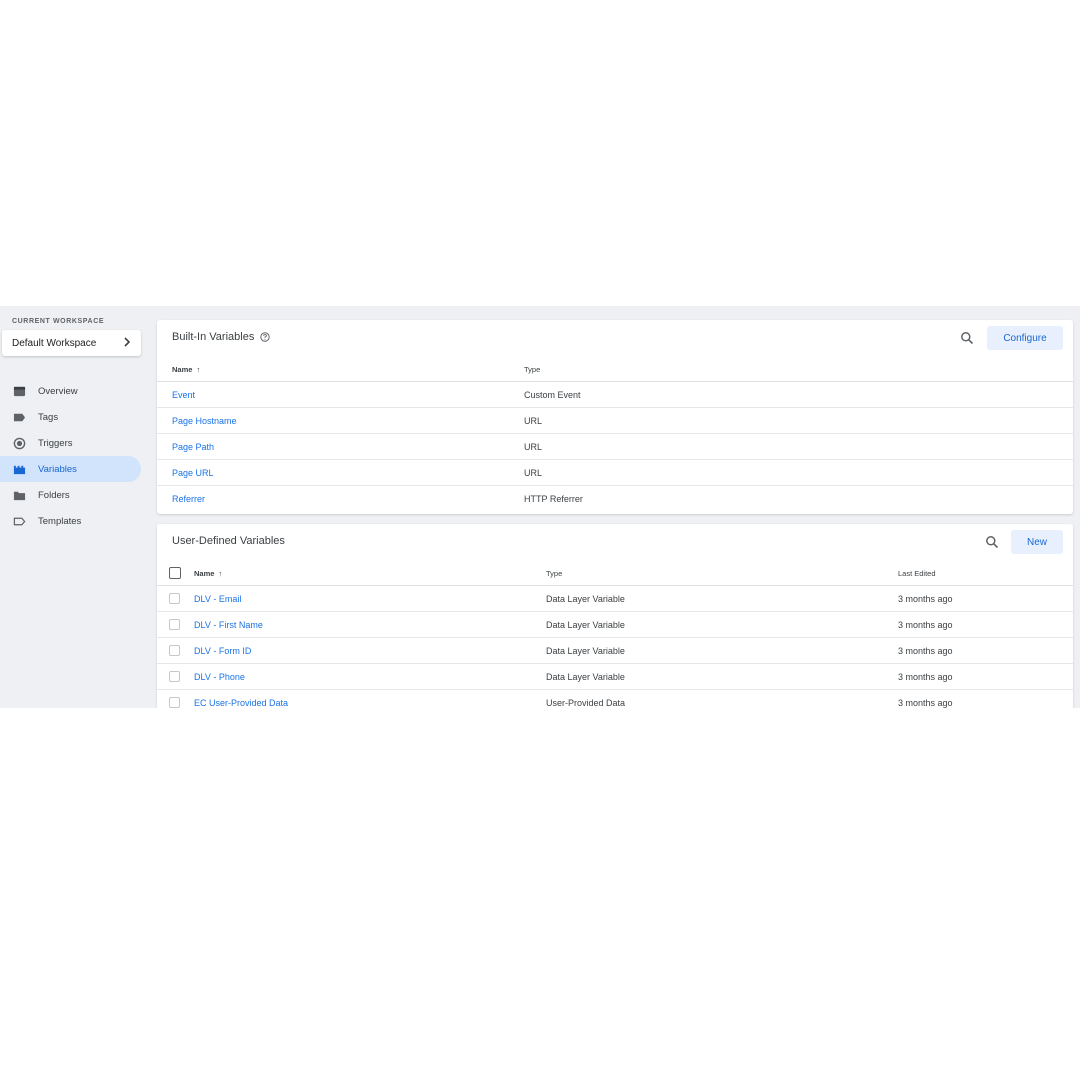 The width and height of the screenshot is (1080, 1080). I want to click on userdefined-title: User-Defined Variables, so click(228, 541).